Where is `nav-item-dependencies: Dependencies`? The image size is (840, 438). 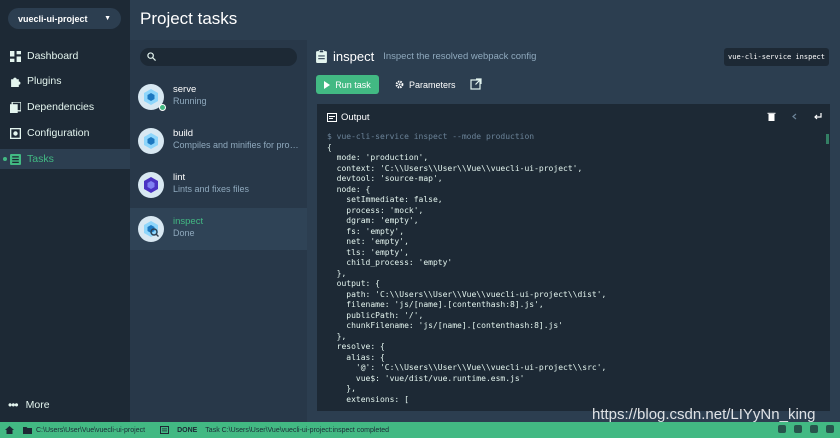 nav-item-dependencies: Dependencies is located at coordinates (65, 107).